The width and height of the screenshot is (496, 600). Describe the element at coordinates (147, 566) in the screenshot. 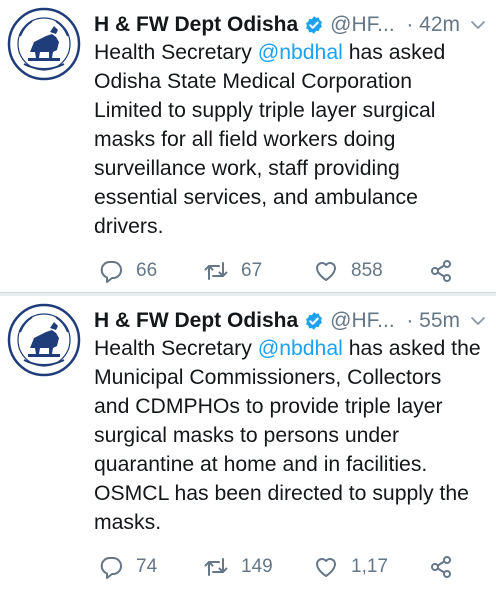

I see `reply-count: 74` at that location.